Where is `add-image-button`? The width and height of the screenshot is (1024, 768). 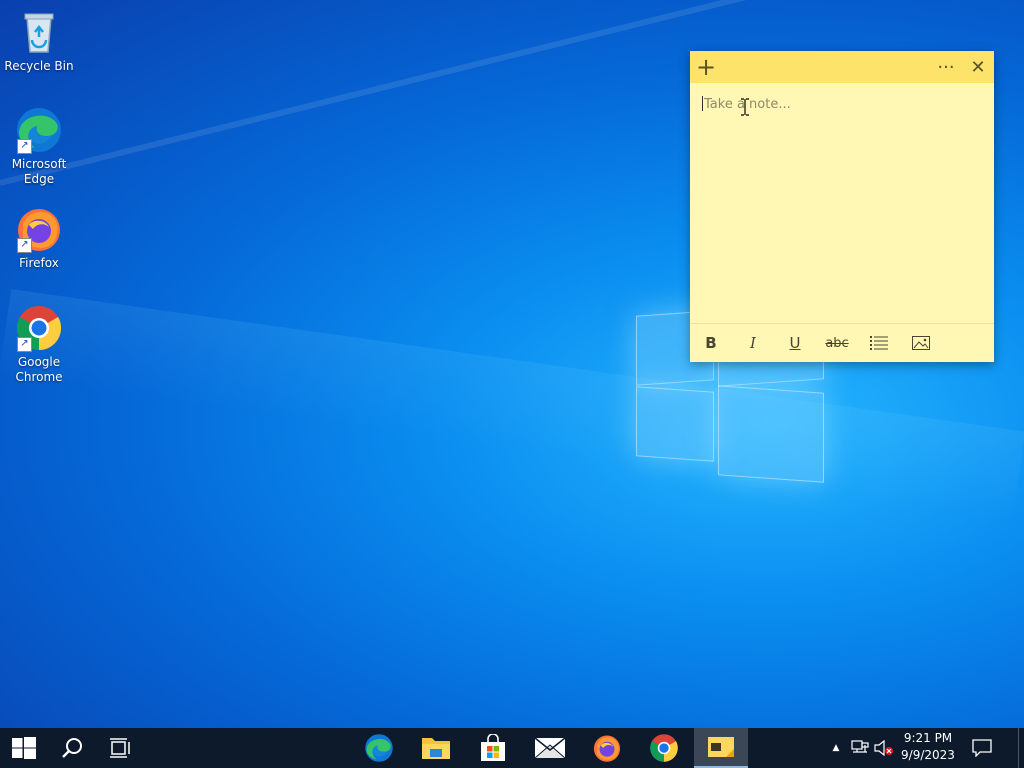
add-image-button is located at coordinates (921, 343).